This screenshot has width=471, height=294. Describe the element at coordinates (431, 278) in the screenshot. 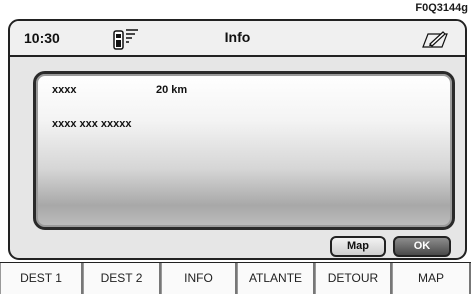

I see `softkey-map: MAP` at that location.